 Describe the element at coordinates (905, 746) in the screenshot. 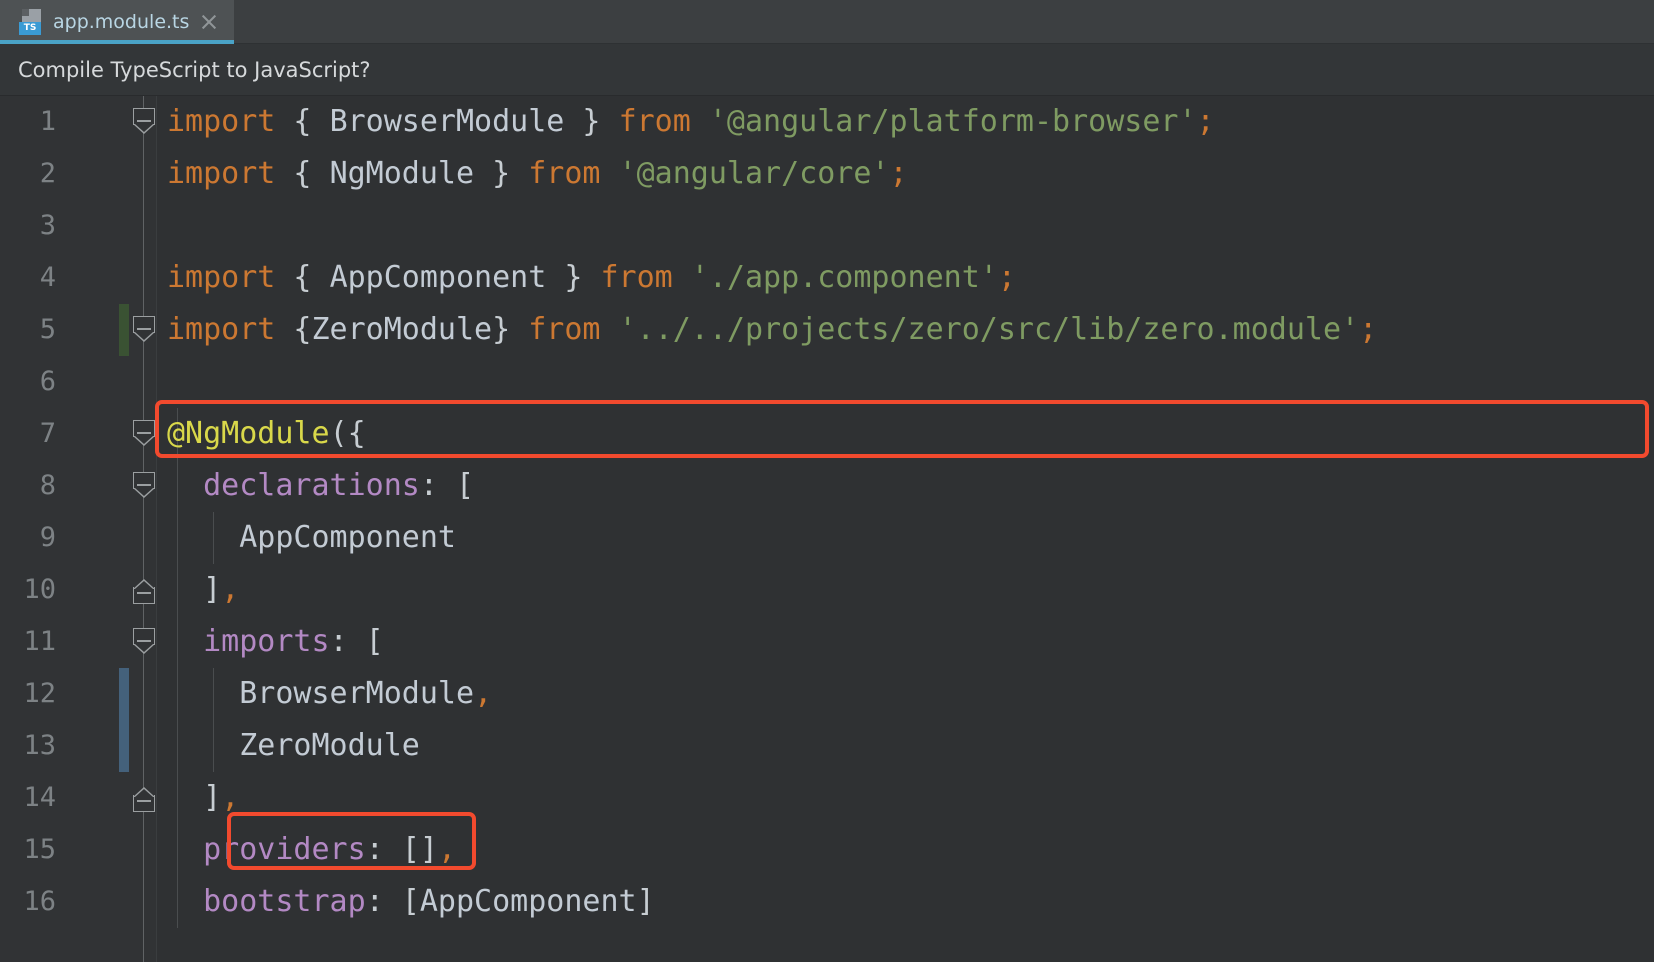

I see `code-line-13: ZeroModule` at that location.